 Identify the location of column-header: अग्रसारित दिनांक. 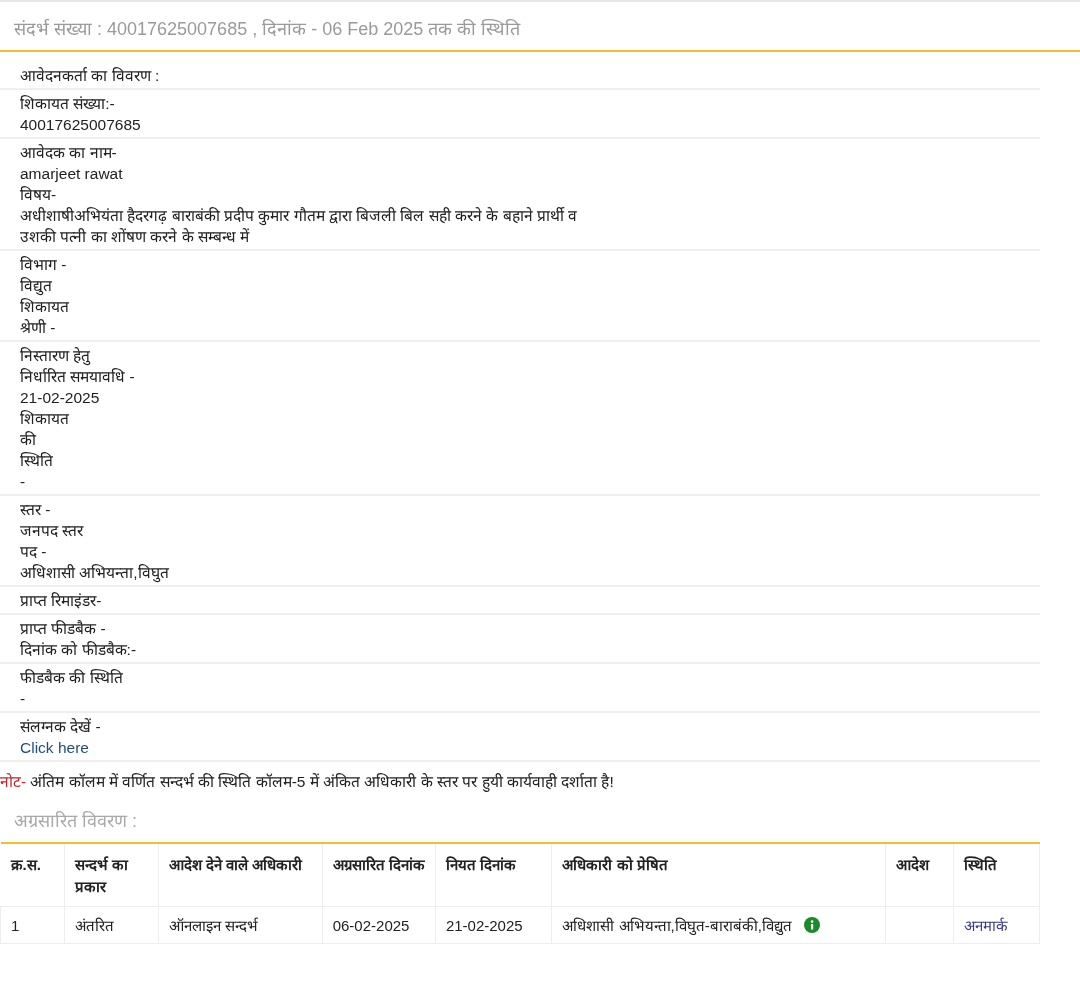
(379, 875).